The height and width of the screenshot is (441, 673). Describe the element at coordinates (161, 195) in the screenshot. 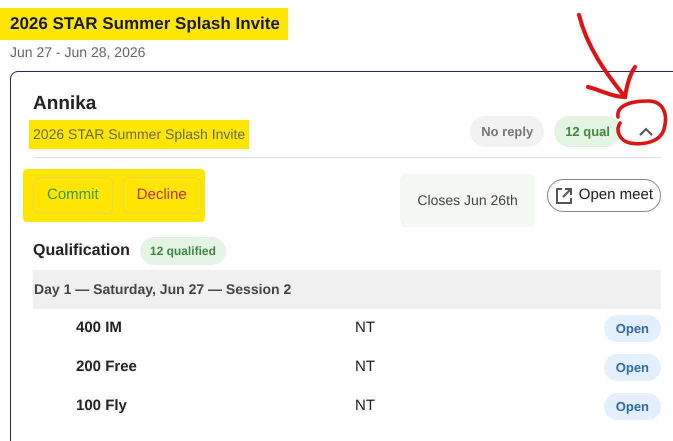

I see `action-button: Decline` at that location.